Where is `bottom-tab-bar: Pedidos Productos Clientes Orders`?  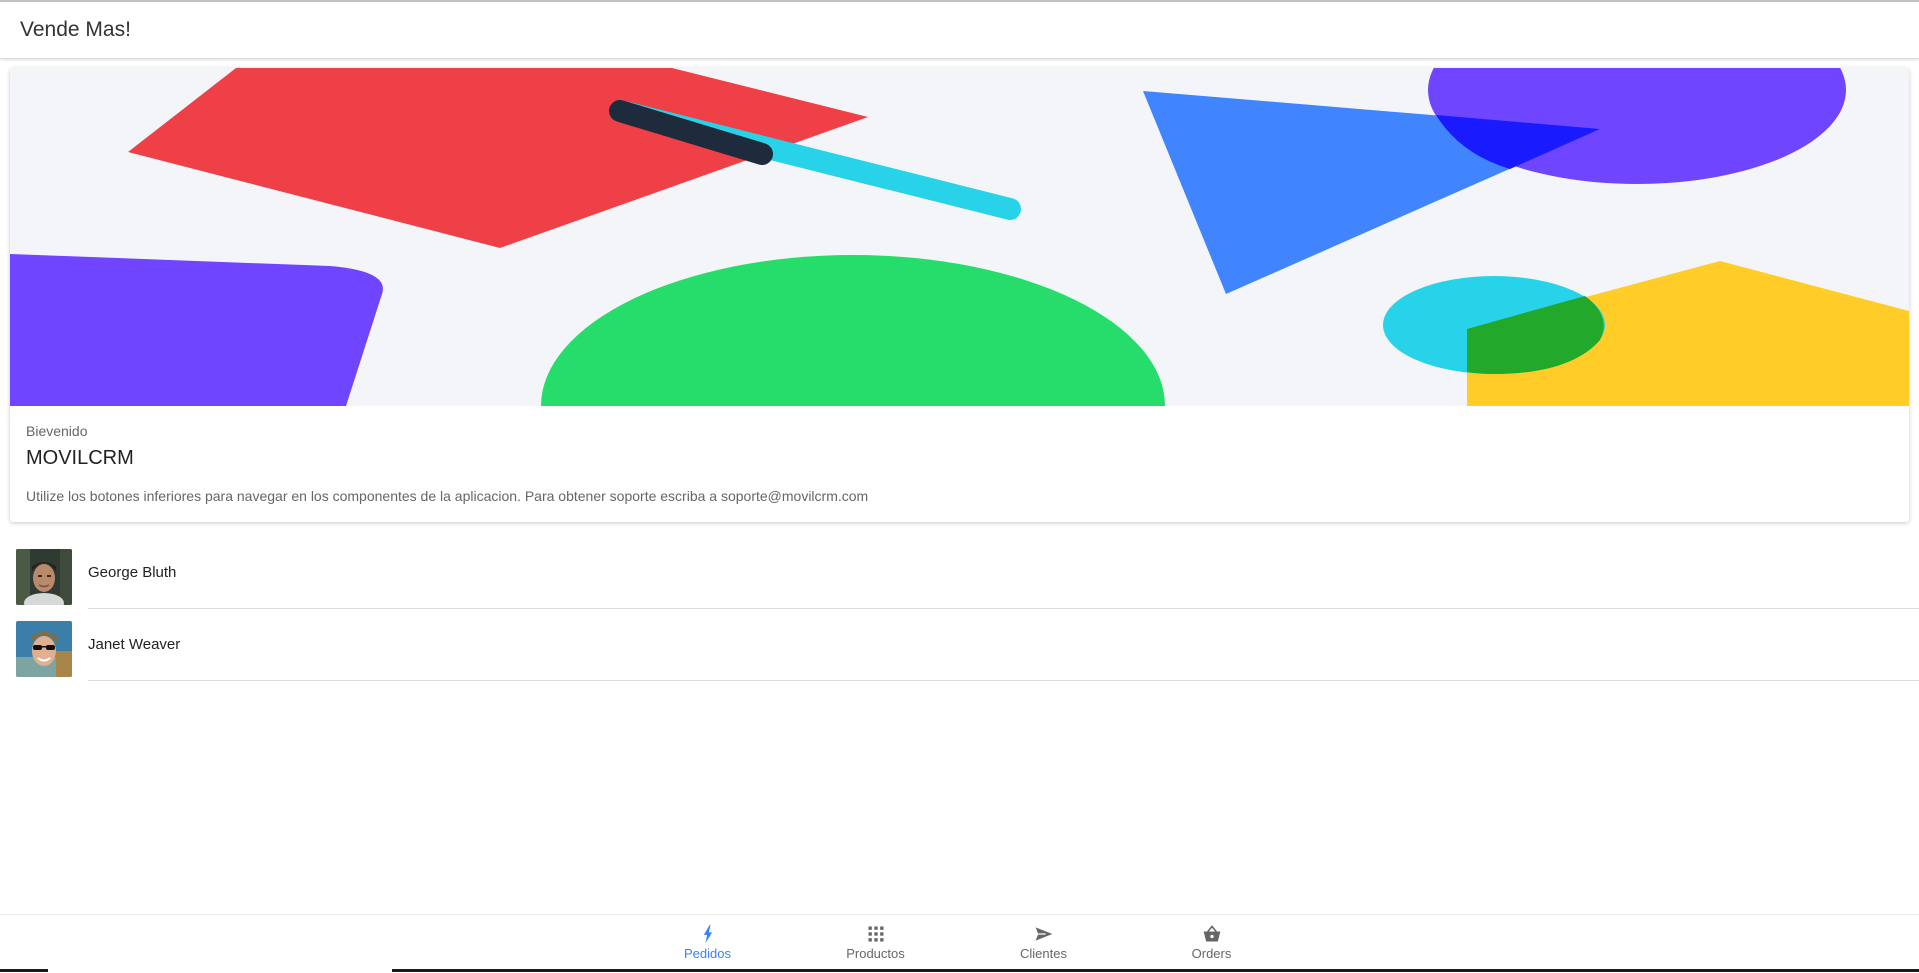
bottom-tab-bar: Pedidos Productos Clientes Orders is located at coordinates (959, 942).